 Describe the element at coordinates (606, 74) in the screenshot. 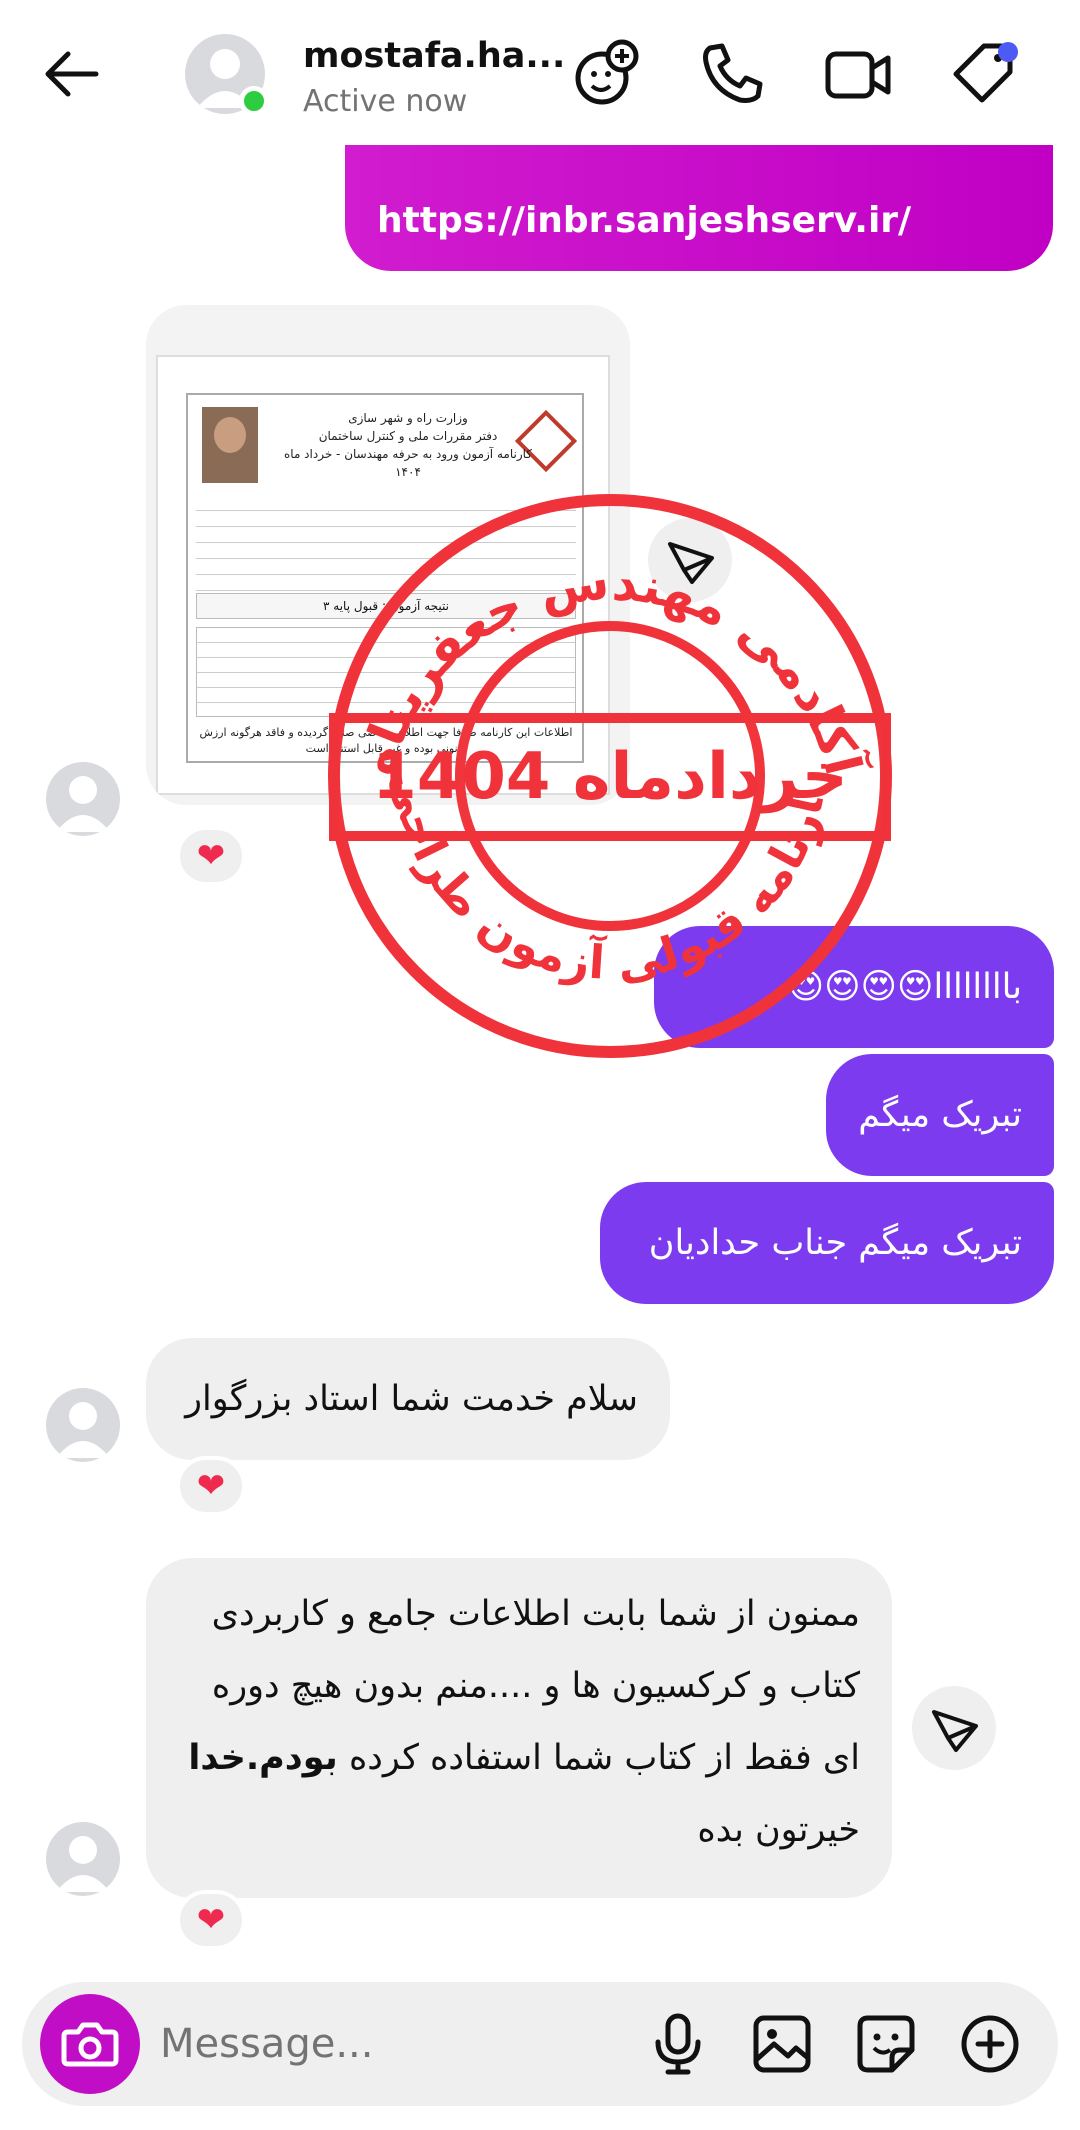

I see `add-effect-icon` at that location.